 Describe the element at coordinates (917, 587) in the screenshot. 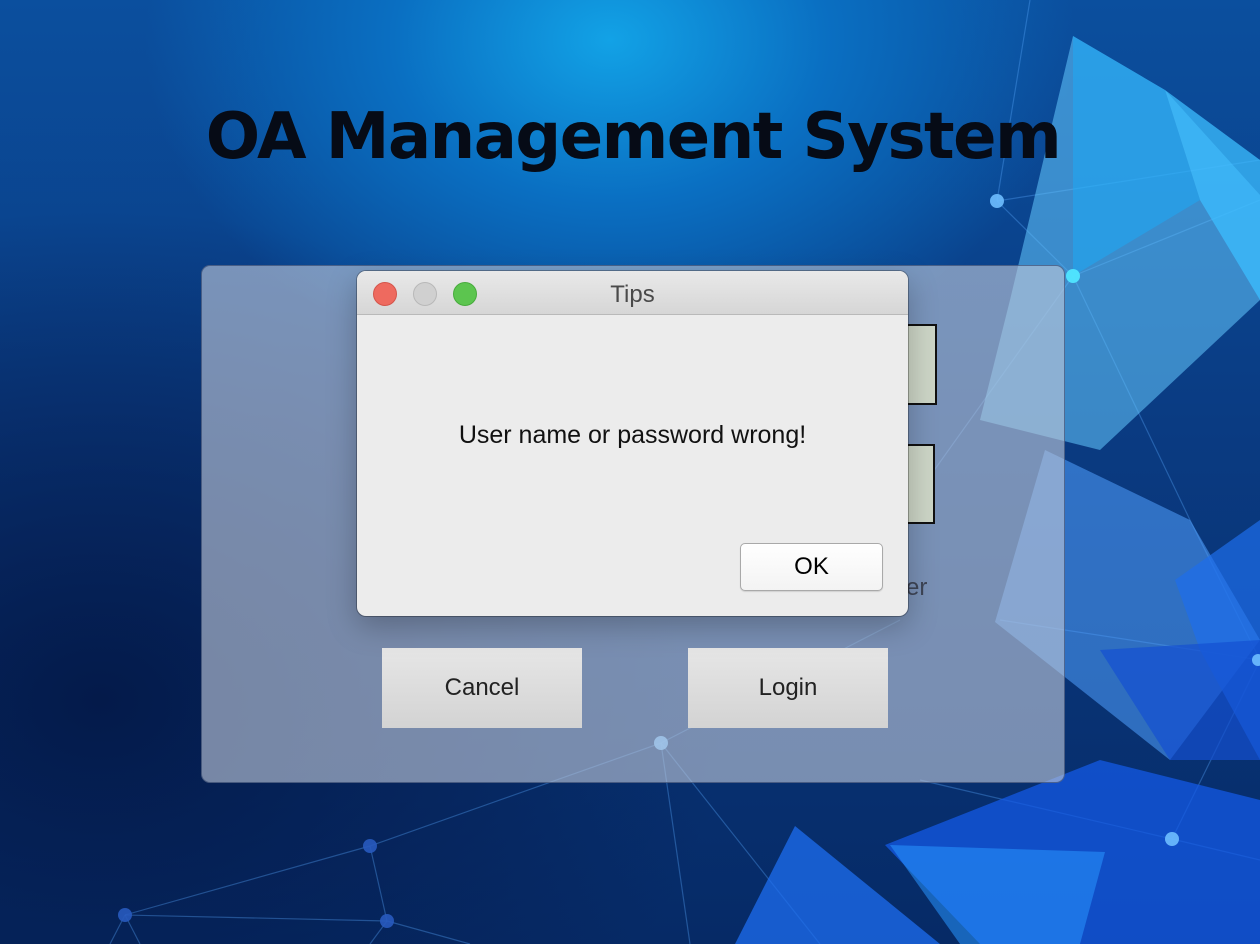

I see `remember-label: er` at that location.